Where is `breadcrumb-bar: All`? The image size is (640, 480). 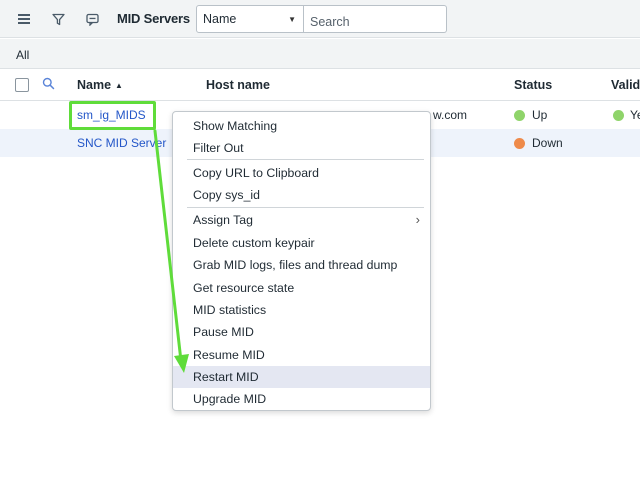
breadcrumb-bar: All is located at coordinates (320, 54).